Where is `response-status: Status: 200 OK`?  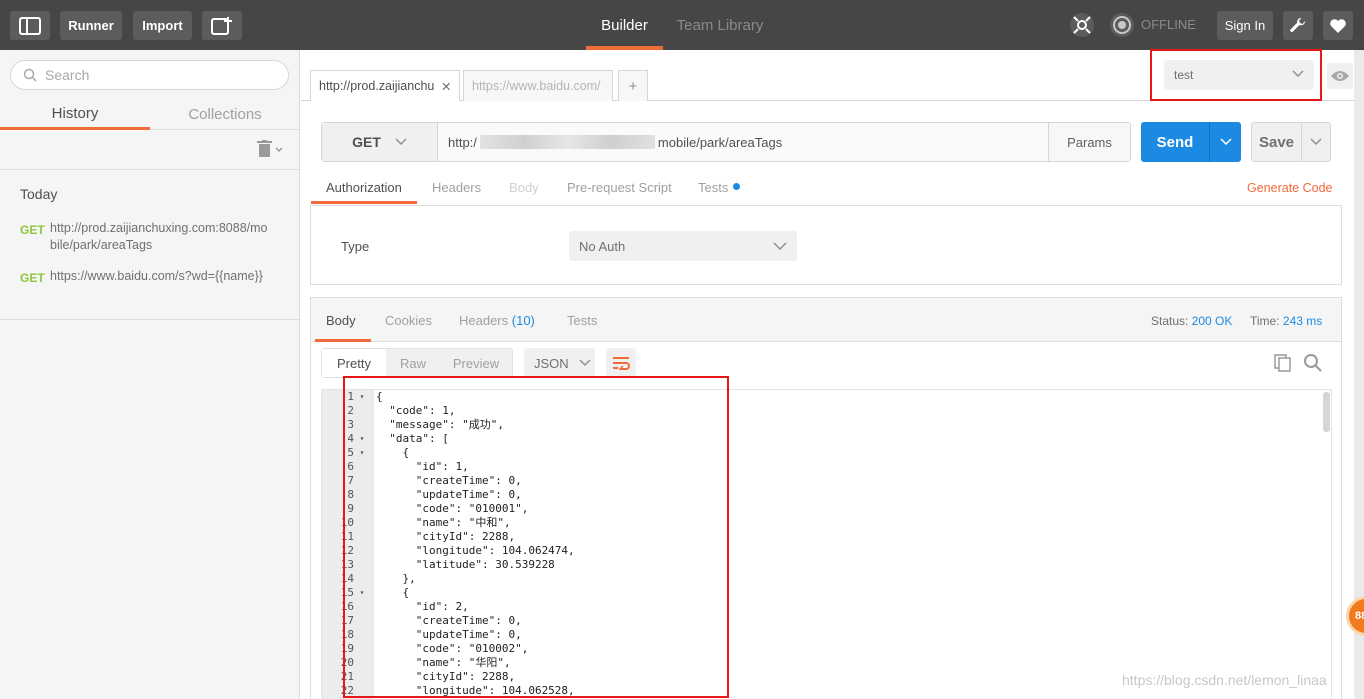
response-status: Status: 200 OK is located at coordinates (1191, 321).